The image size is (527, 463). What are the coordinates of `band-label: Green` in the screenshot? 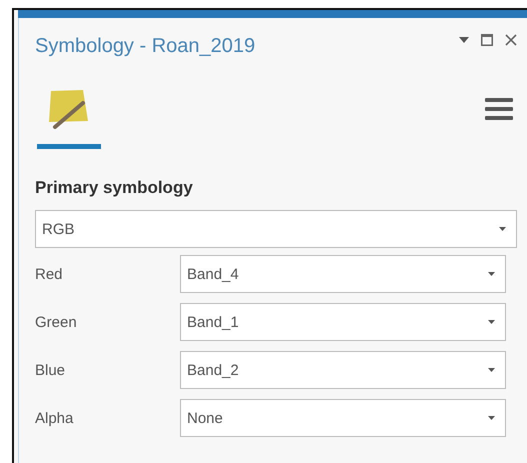 It's located at (56, 322).